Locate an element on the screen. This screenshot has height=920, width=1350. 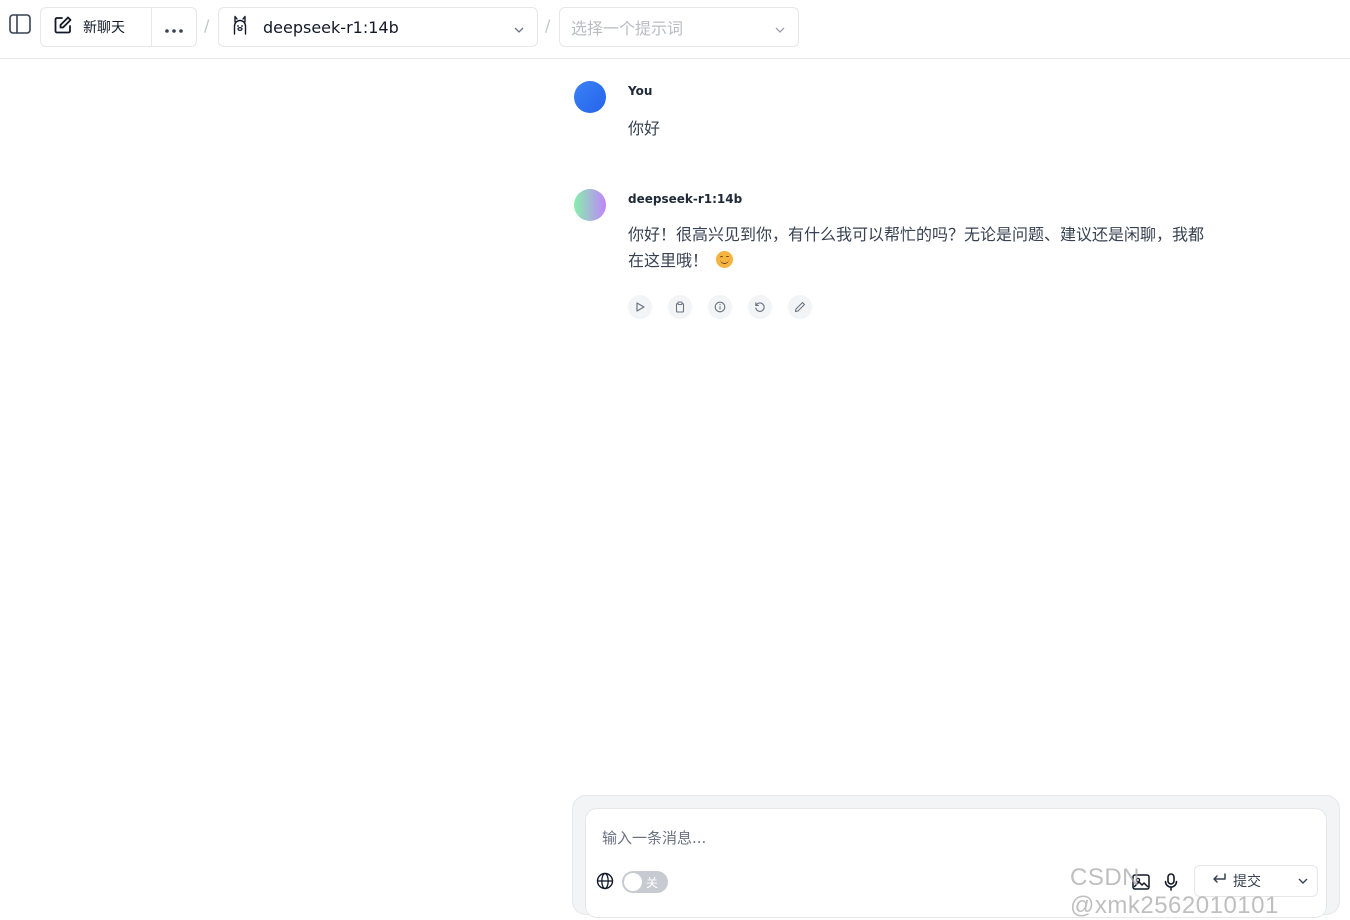
message-actions is located at coordinates (720, 307).